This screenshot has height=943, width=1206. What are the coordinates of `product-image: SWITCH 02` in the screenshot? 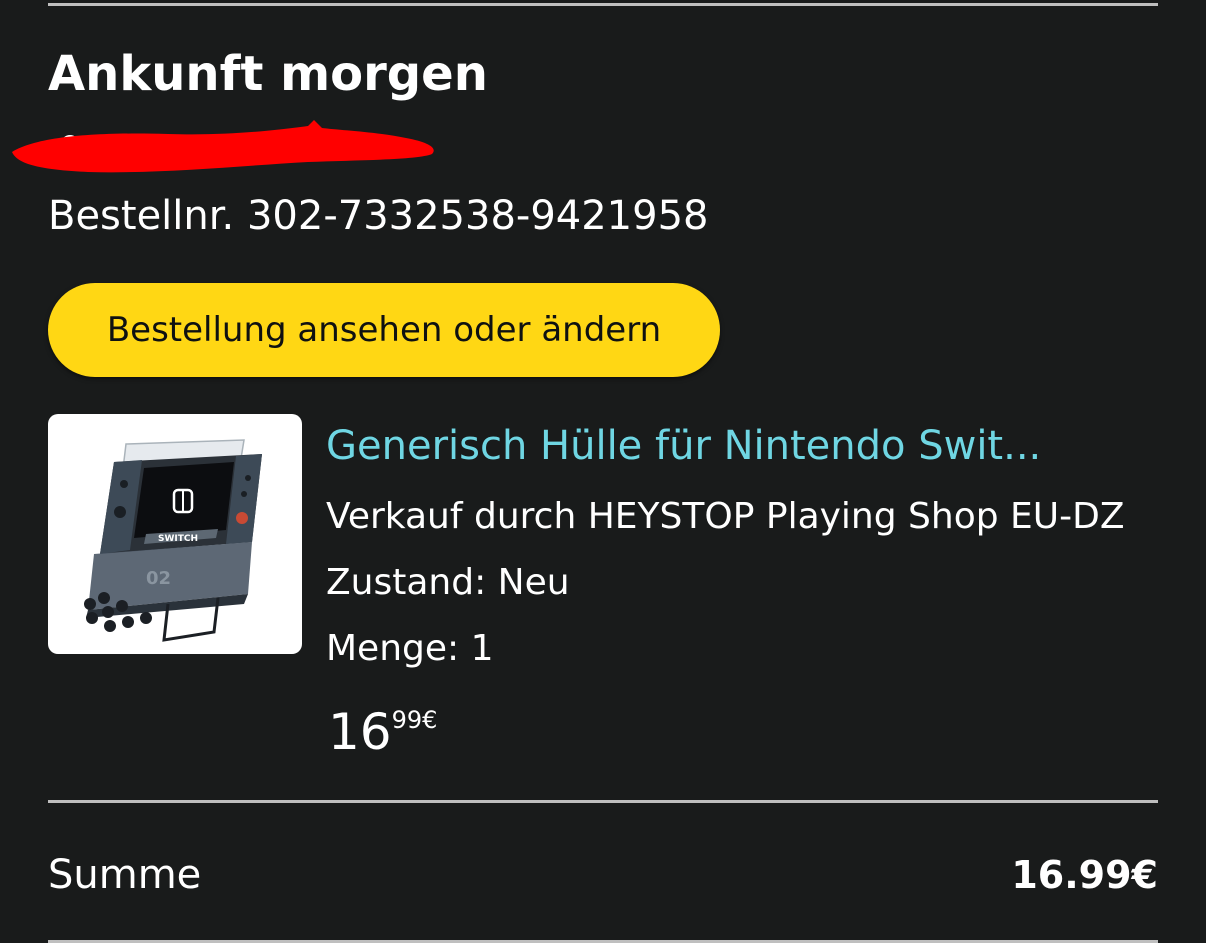 It's located at (175, 534).